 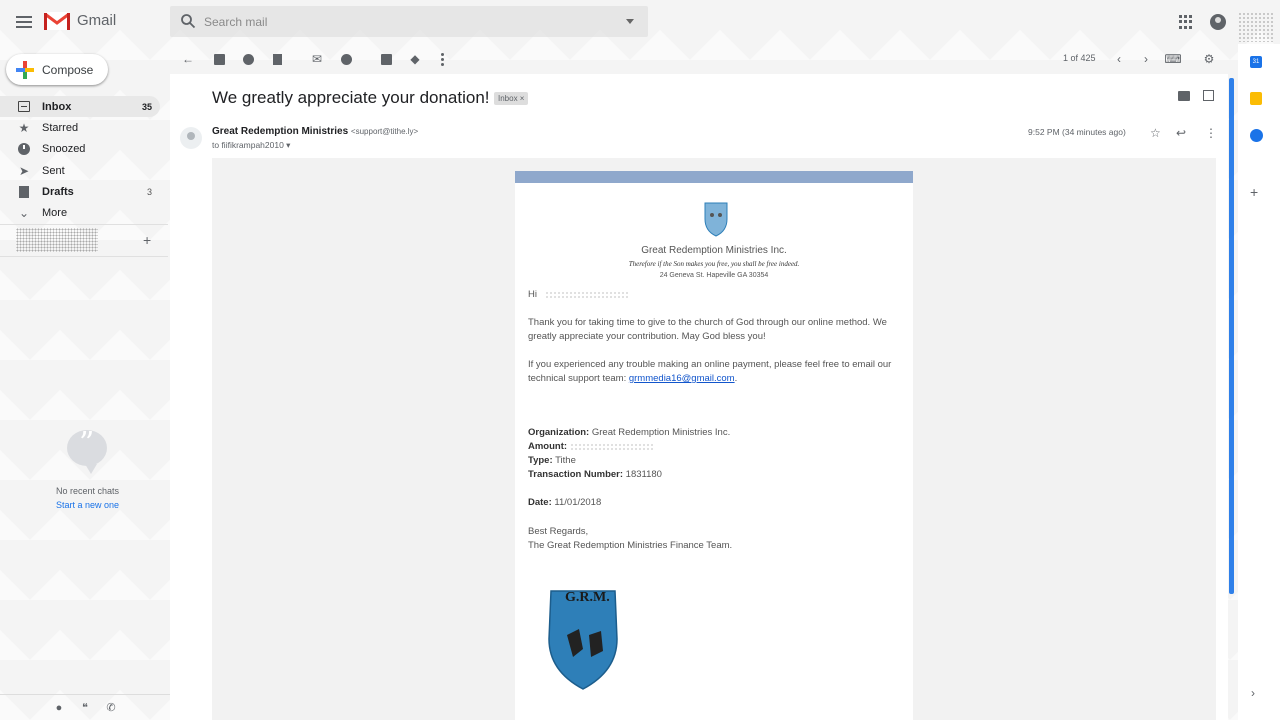 I want to click on google-apps-icon, so click(x=1186, y=22).